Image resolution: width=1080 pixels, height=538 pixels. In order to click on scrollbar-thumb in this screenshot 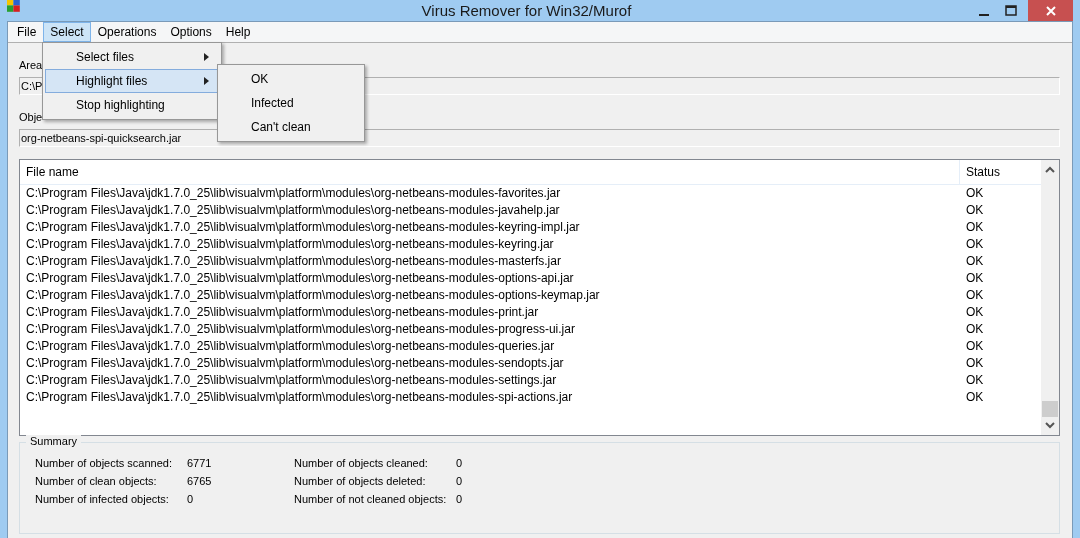, I will do `click(1050, 409)`.